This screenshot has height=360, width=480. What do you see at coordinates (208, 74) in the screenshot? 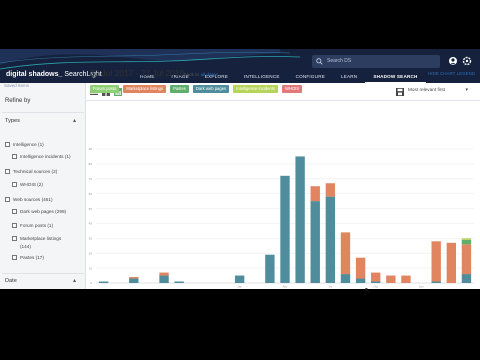
I see `all-dates-link: all dates` at bounding box center [208, 74].